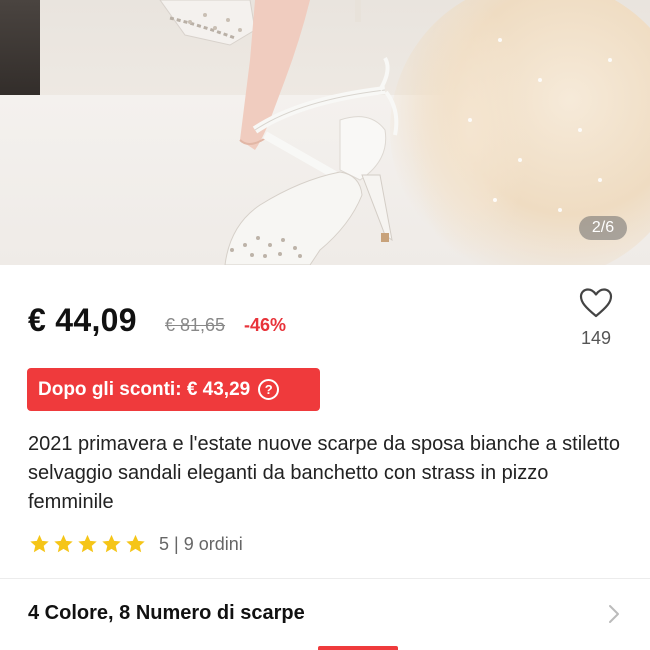  Describe the element at coordinates (596, 303) in the screenshot. I see `heart-icon` at that location.